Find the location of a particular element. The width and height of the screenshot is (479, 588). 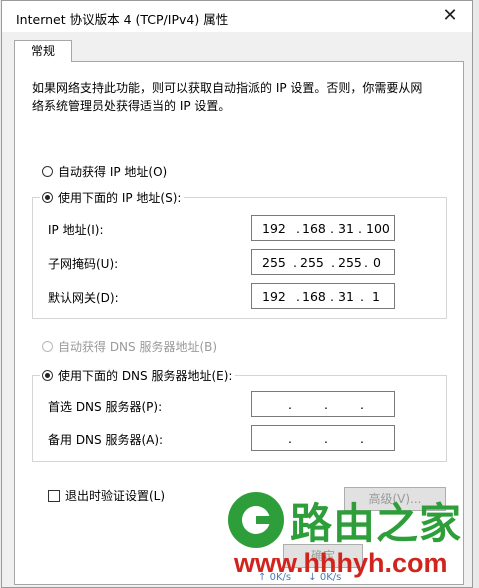

default-gateway-input: 192 . 168 . 31 . 1 is located at coordinates (323, 296).